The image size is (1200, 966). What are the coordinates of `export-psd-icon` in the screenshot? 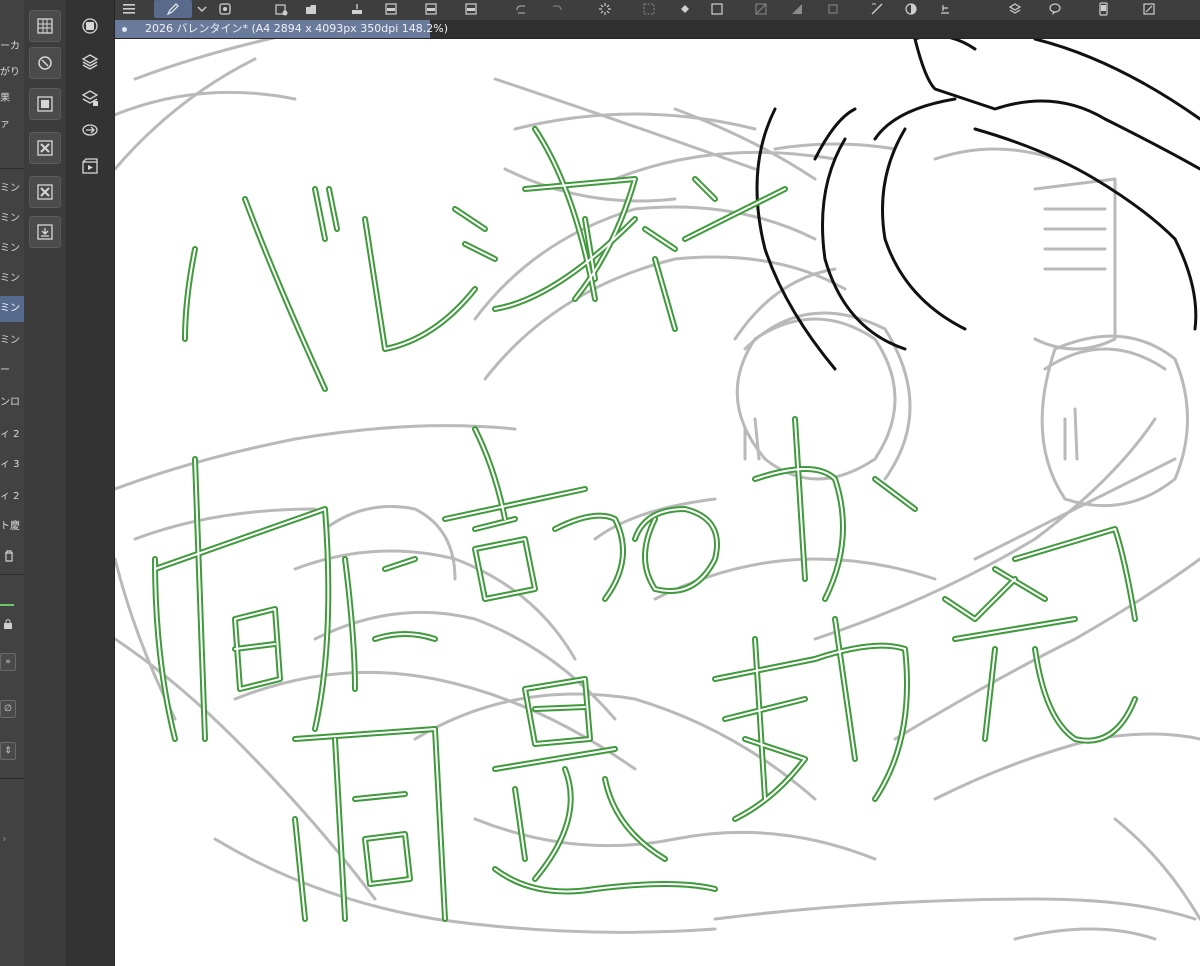 It's located at (471, 9).